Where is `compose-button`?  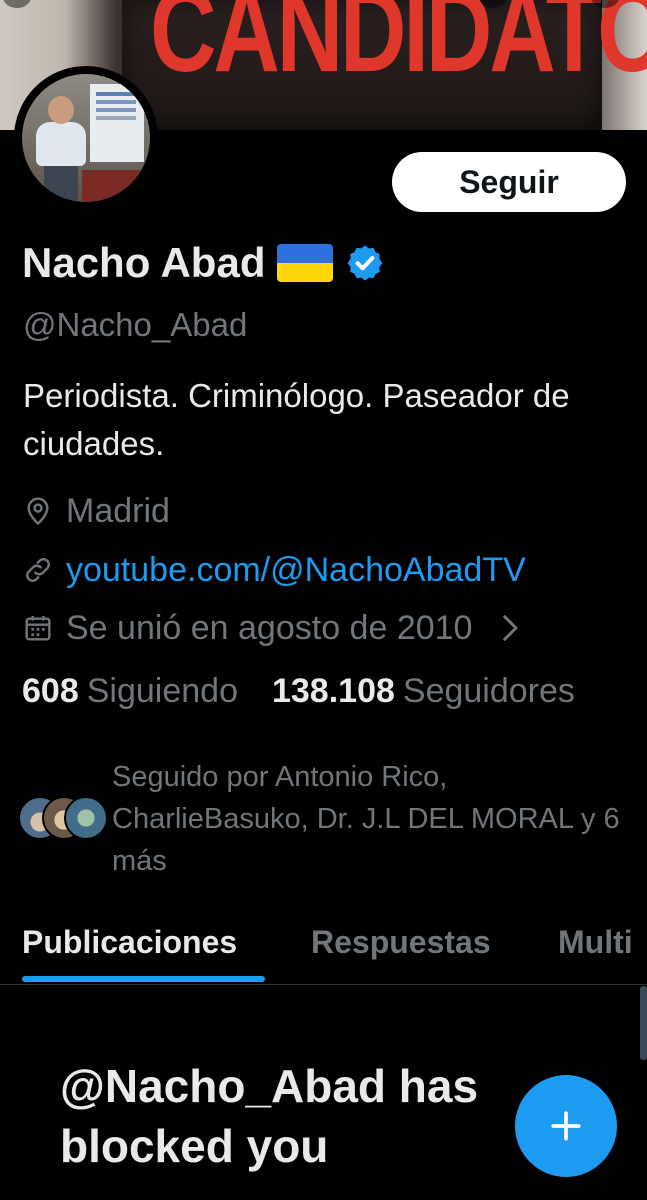 compose-button is located at coordinates (566, 1126).